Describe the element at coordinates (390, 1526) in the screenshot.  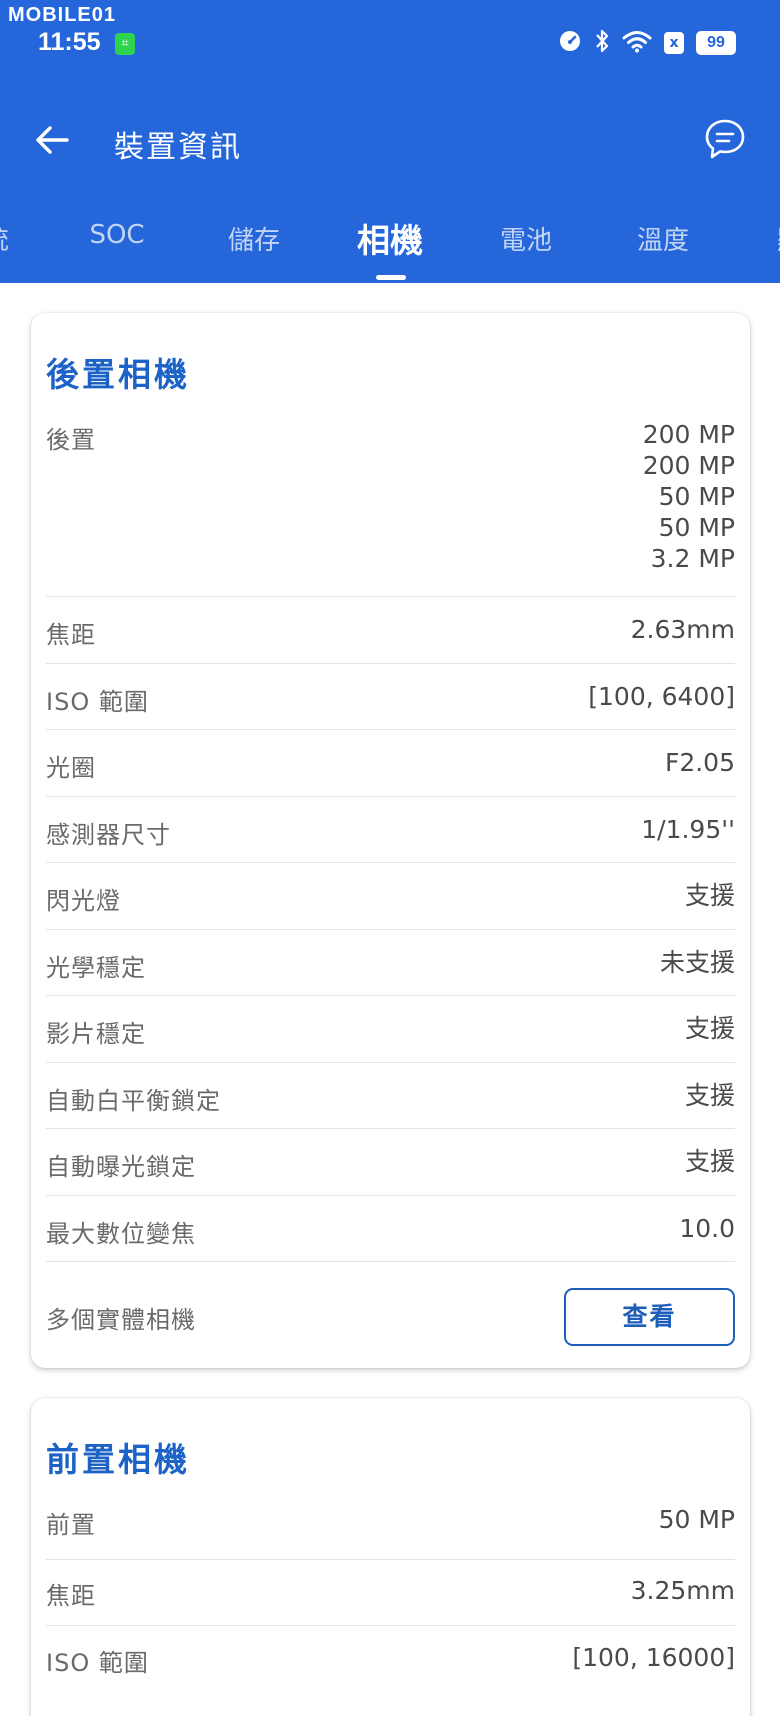
I see `front-resolution-row: 前置 50 MP` at that location.